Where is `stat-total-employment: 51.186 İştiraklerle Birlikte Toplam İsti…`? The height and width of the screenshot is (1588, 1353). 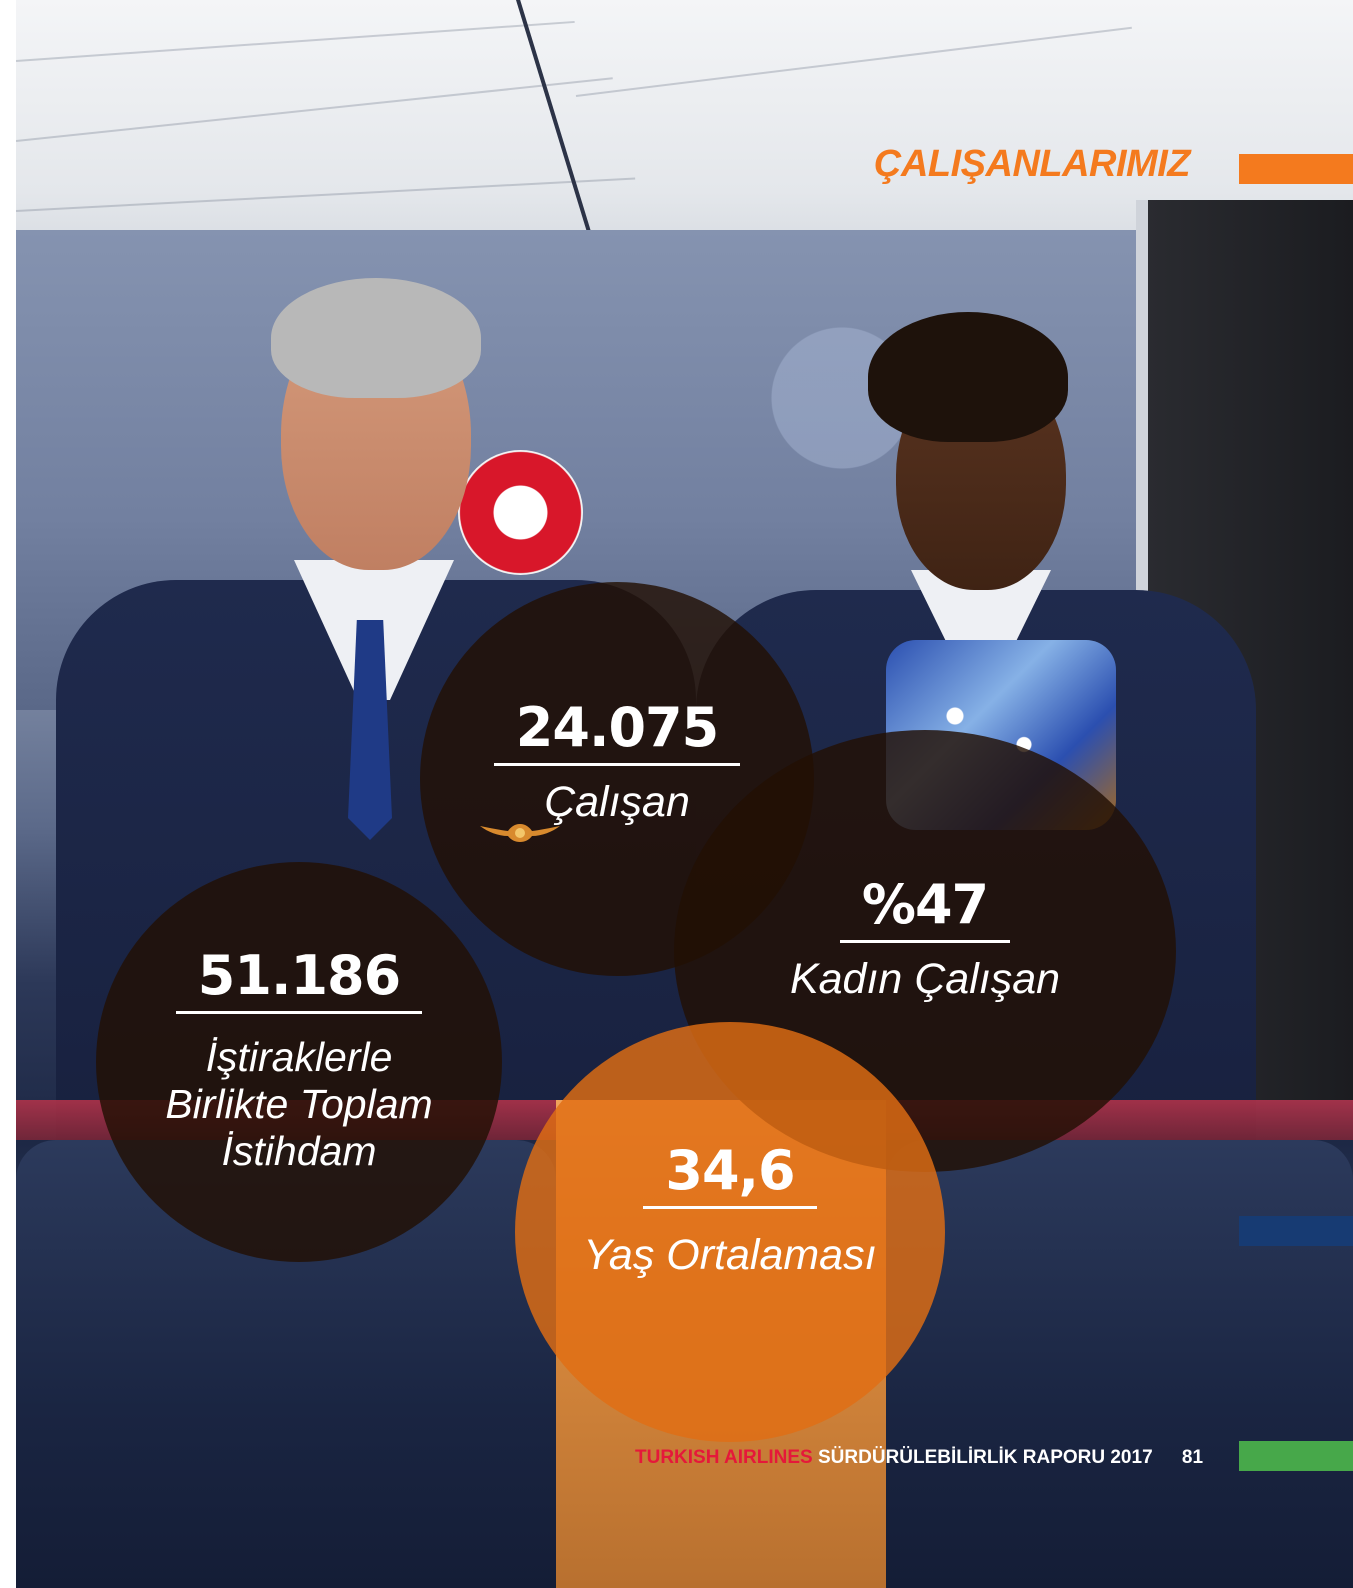 stat-total-employment: 51.186 İştiraklerle Birlikte Toplam İsti… is located at coordinates (299, 1062).